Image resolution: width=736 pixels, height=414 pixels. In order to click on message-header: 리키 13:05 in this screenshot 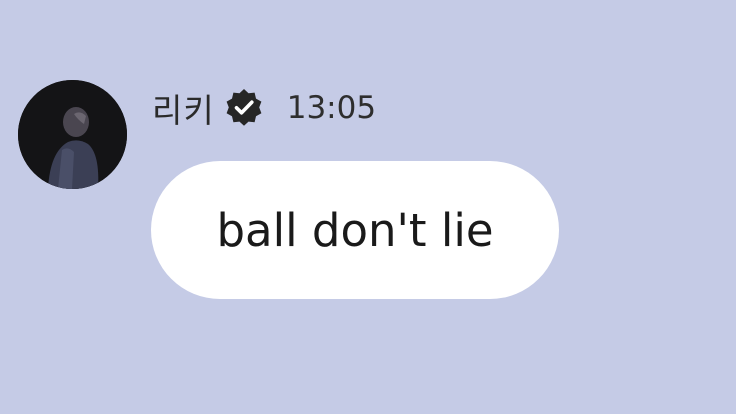, I will do `click(264, 108)`.